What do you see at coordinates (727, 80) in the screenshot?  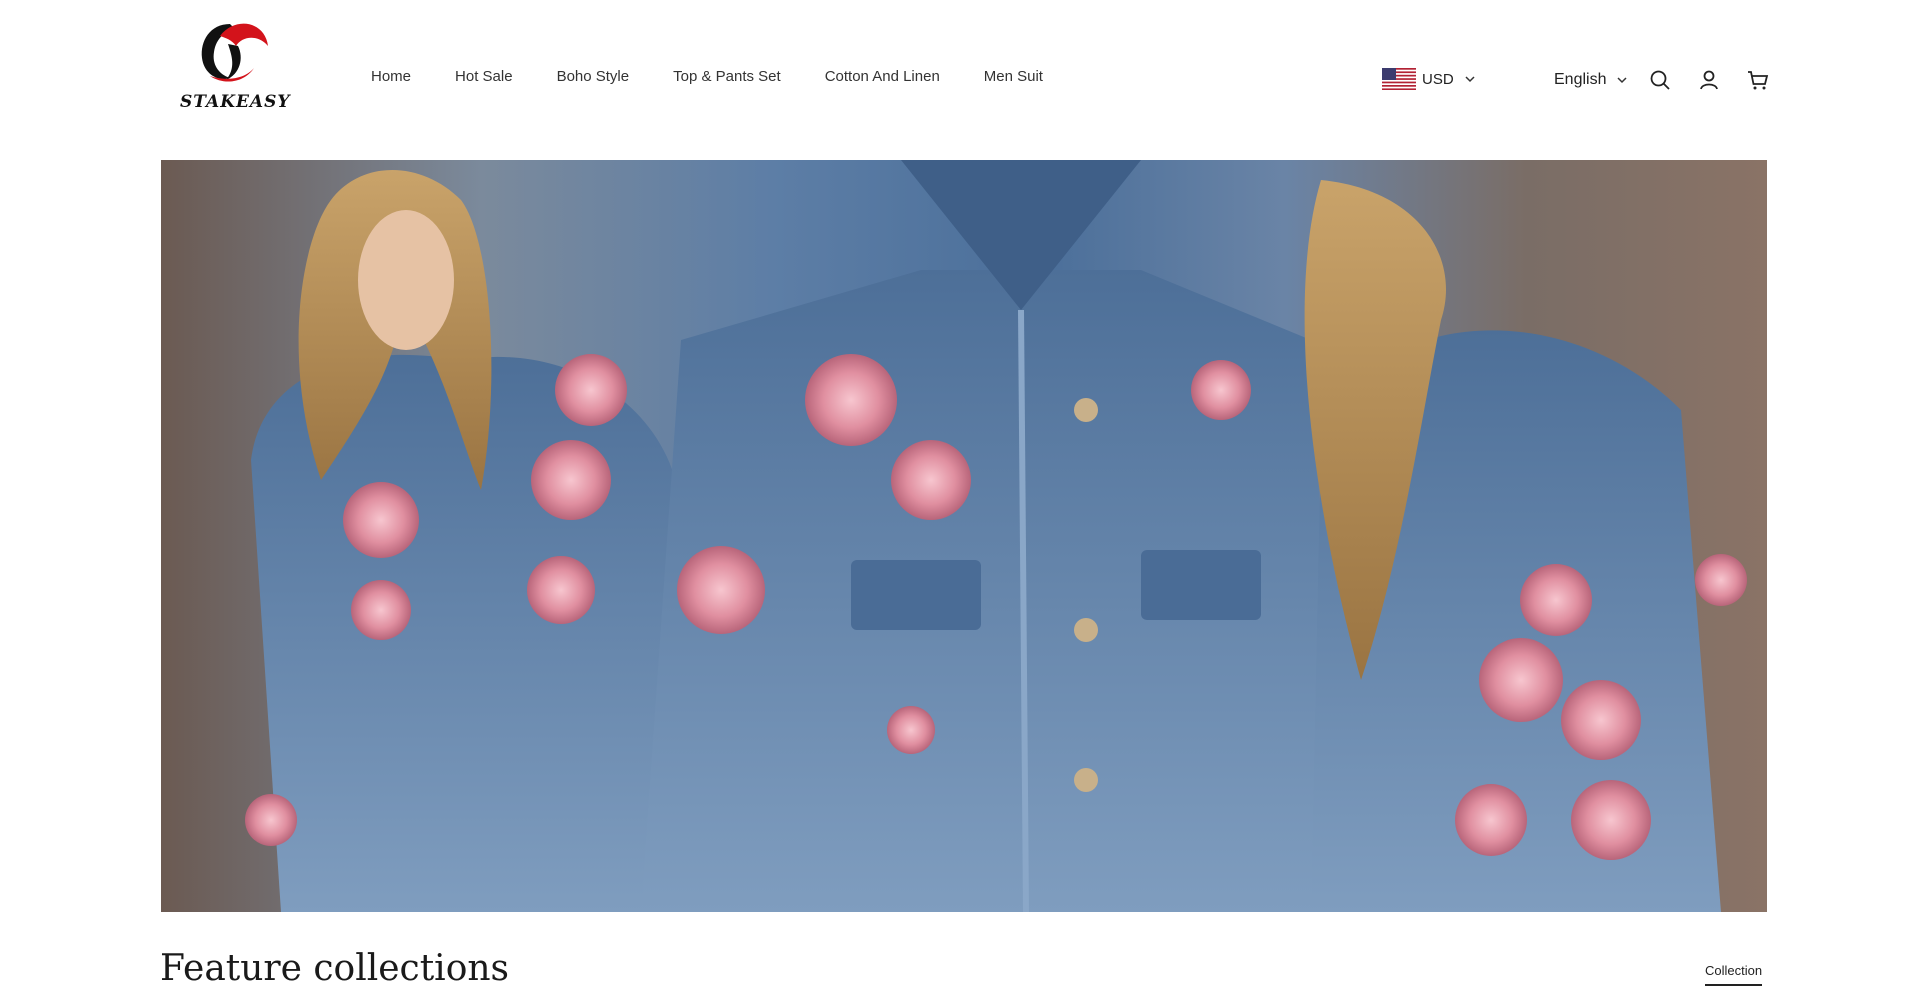 I see `nav-item-top-pants-set: Top & Pants Set` at bounding box center [727, 80].